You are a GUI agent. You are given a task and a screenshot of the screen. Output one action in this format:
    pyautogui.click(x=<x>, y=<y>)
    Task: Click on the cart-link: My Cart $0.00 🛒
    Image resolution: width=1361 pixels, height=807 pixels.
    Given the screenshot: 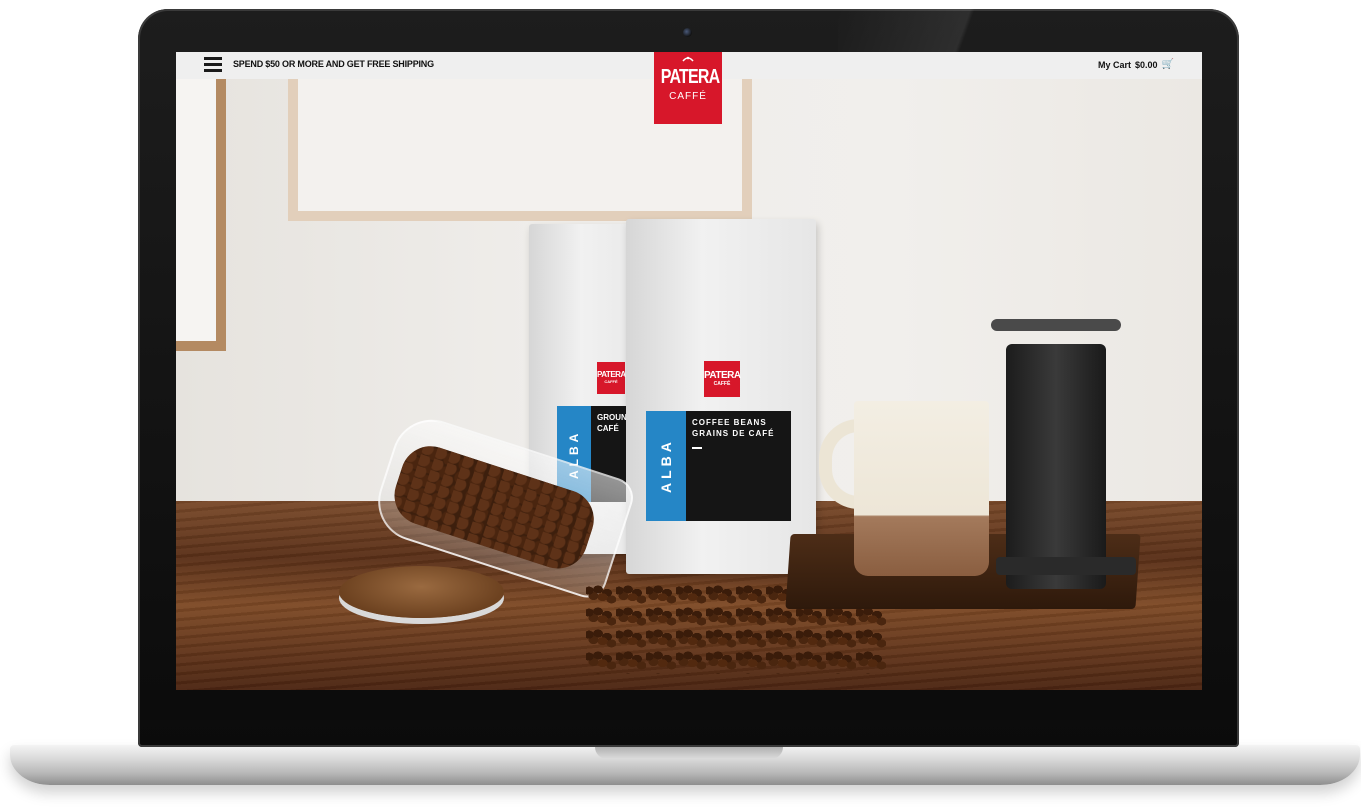 What is the action you would take?
    pyautogui.click(x=1136, y=64)
    